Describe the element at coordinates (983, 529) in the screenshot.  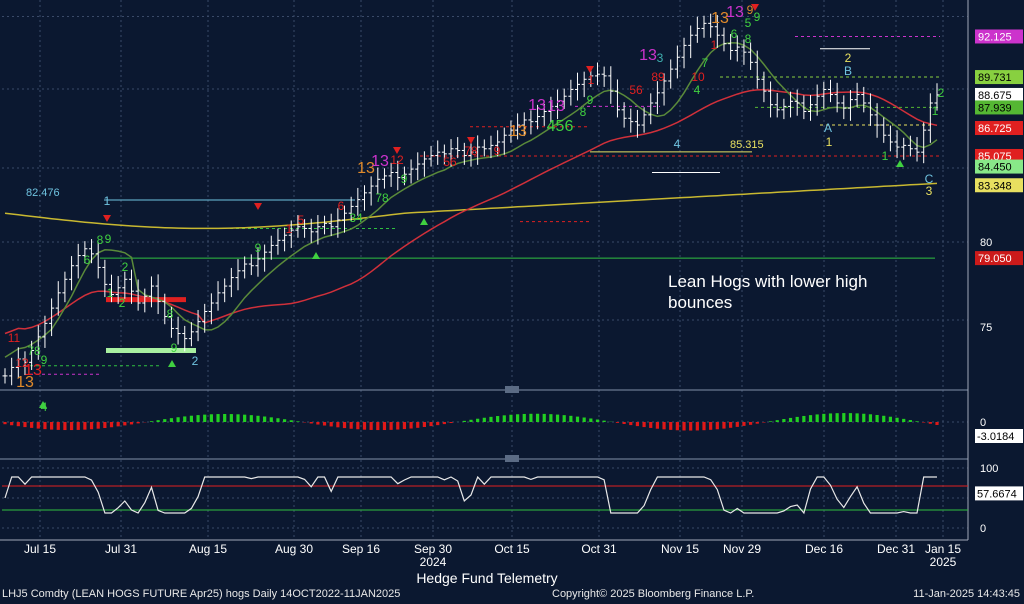
I see `y-tick-label: 0` at that location.